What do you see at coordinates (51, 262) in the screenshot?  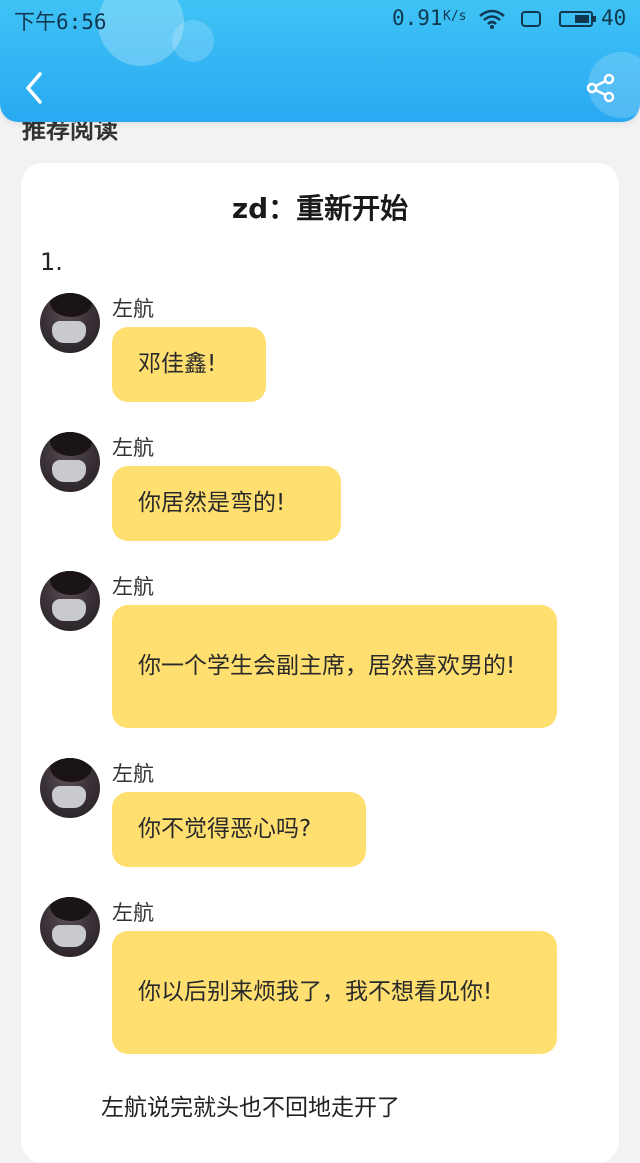 I see `chapter-number: 1.` at bounding box center [51, 262].